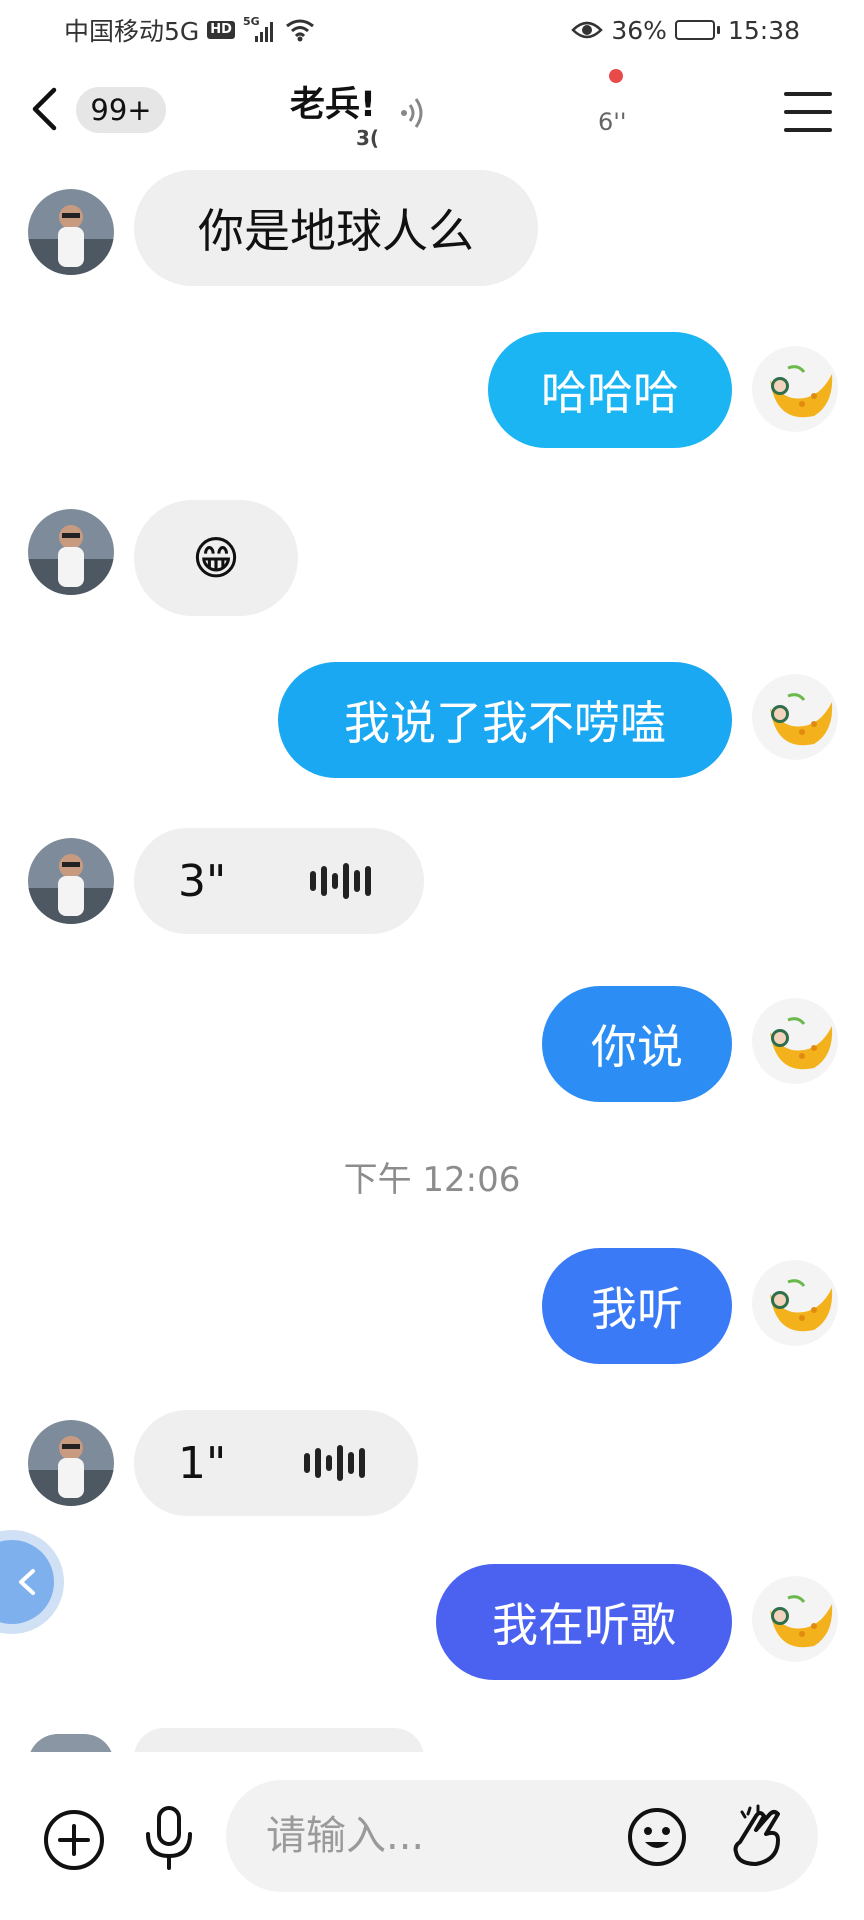  Describe the element at coordinates (584, 1622) in the screenshot. I see `message-bubble: 我在听歌` at that location.